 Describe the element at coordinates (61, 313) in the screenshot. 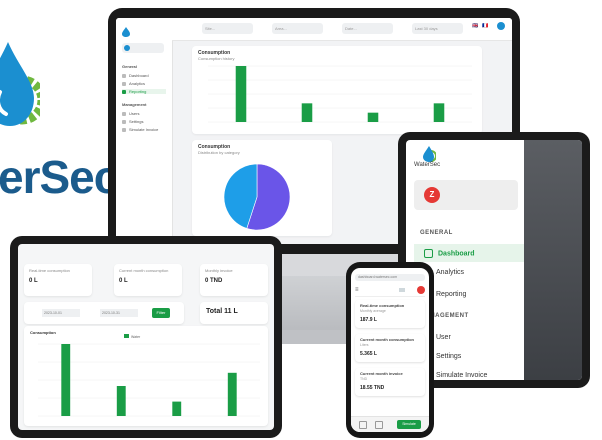

I see `start-date-input: 2023-10-01` at that location.